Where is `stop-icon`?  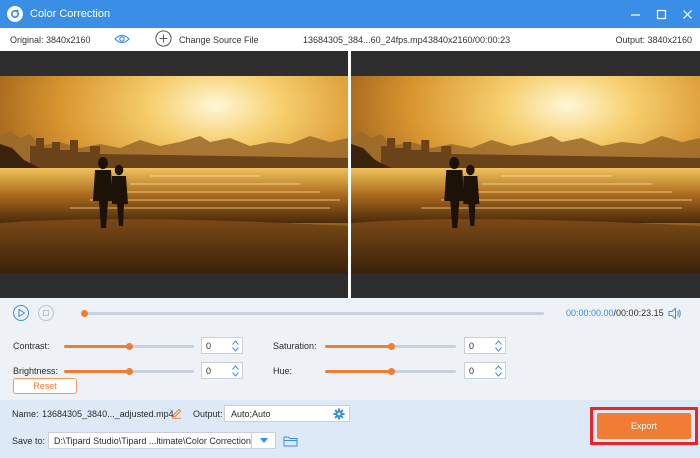 stop-icon is located at coordinates (46, 313).